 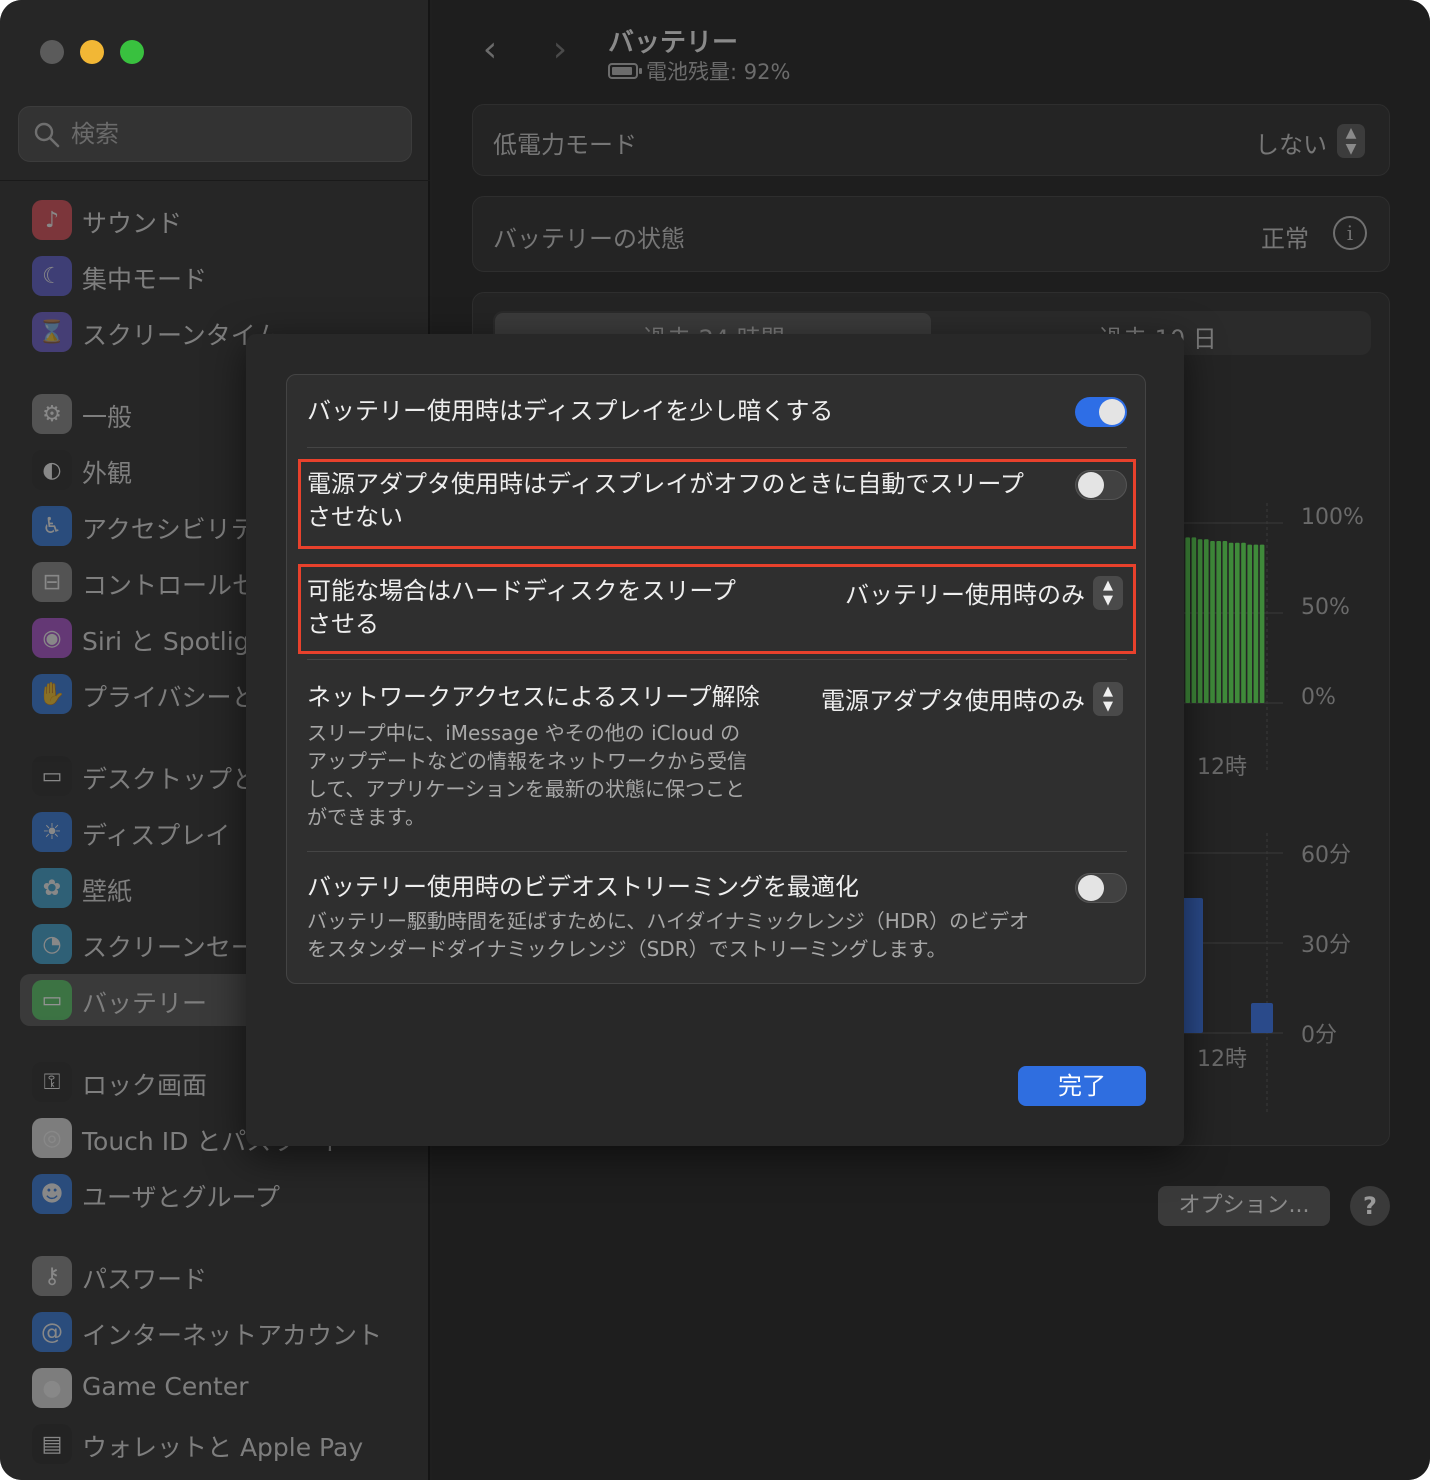 What do you see at coordinates (560, 52) in the screenshot?
I see `forward-button: ›` at bounding box center [560, 52].